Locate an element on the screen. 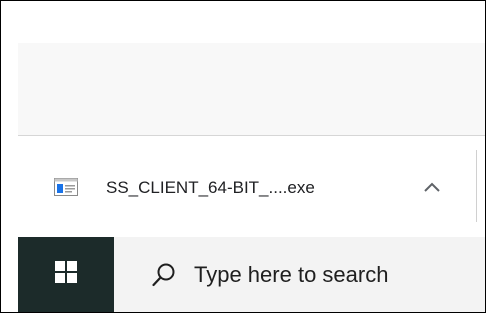 This screenshot has height=313, width=486. window-app-icon is located at coordinates (66, 187).